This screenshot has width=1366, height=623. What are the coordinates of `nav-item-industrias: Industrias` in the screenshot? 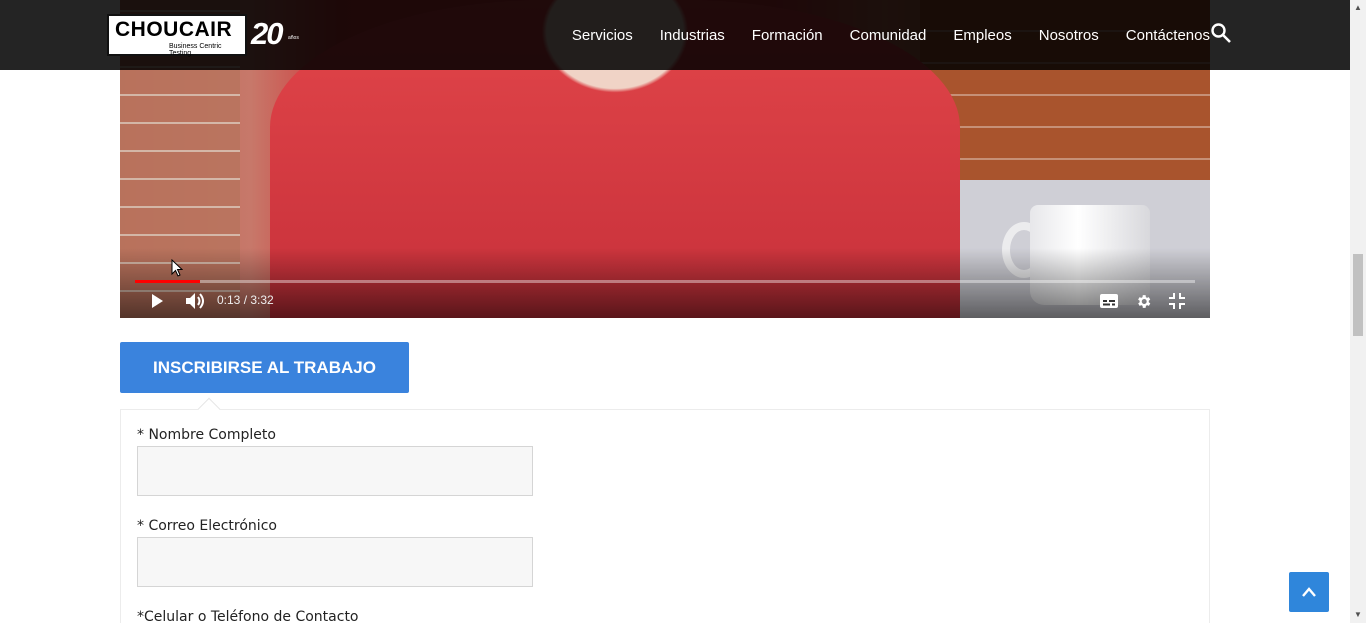 It's located at (692, 35).